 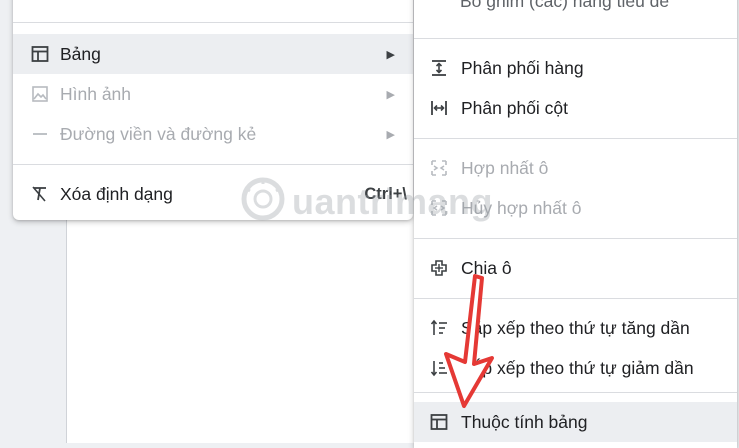 I want to click on menu-item-image: Hình ảnh ▶, so click(x=213, y=94).